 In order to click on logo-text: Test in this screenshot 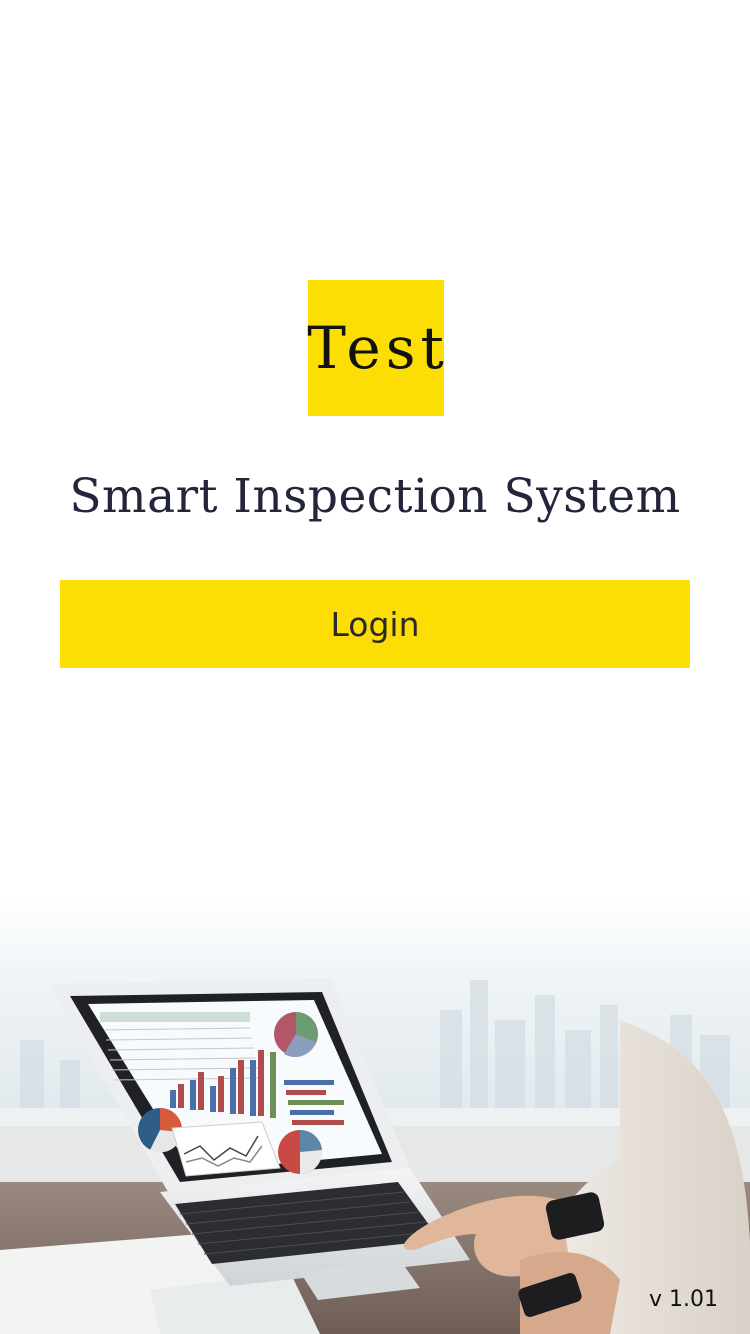, I will do `click(378, 348)`.